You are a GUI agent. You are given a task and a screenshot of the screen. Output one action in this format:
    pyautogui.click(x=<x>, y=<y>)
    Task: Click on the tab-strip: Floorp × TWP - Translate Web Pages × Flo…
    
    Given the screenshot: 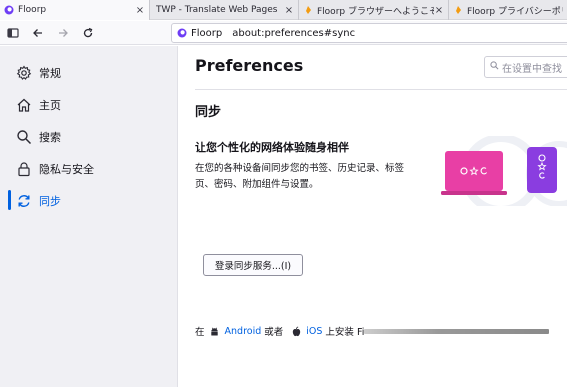 What is the action you would take?
    pyautogui.click(x=283, y=10)
    